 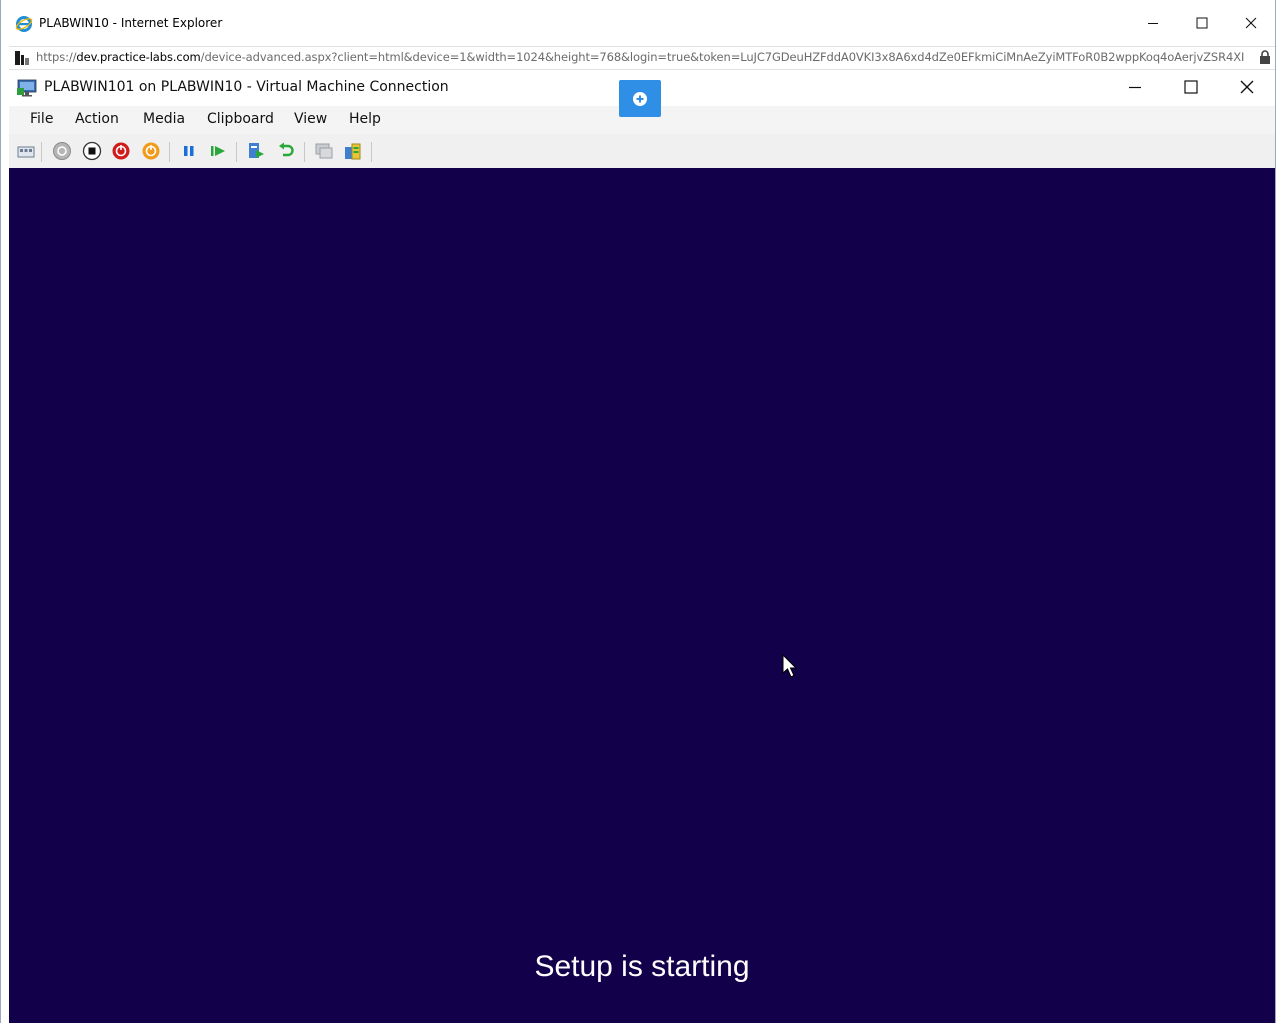 What do you see at coordinates (310, 119) in the screenshot?
I see `menu-view: View` at bounding box center [310, 119].